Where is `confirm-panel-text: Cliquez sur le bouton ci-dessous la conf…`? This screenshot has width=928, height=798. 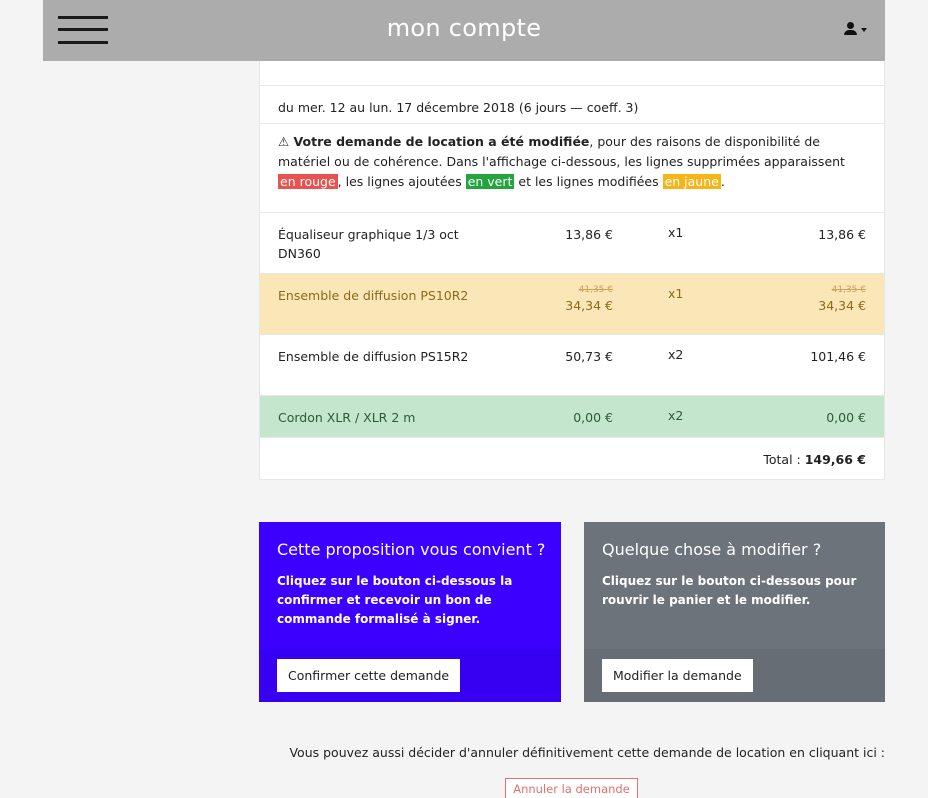 confirm-panel-text: Cliquez sur le bouton ci-dessous la conf… is located at coordinates (395, 600).